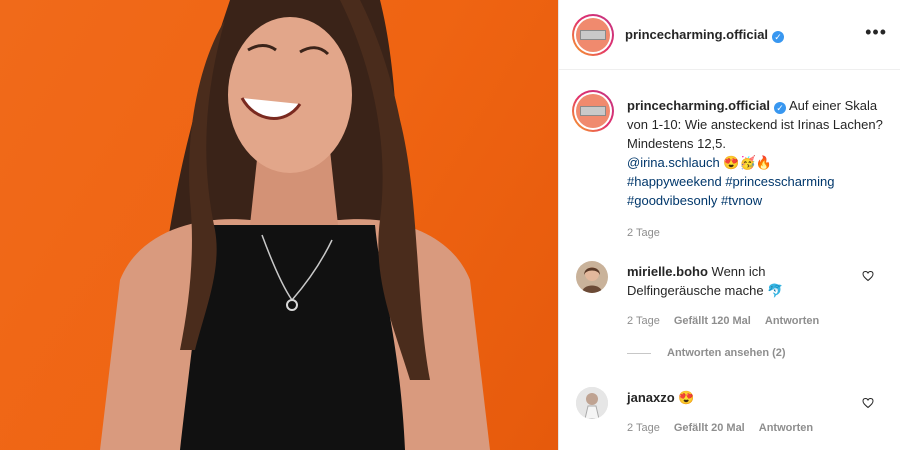  What do you see at coordinates (686, 397) in the screenshot?
I see `comment-text: 😍` at bounding box center [686, 397].